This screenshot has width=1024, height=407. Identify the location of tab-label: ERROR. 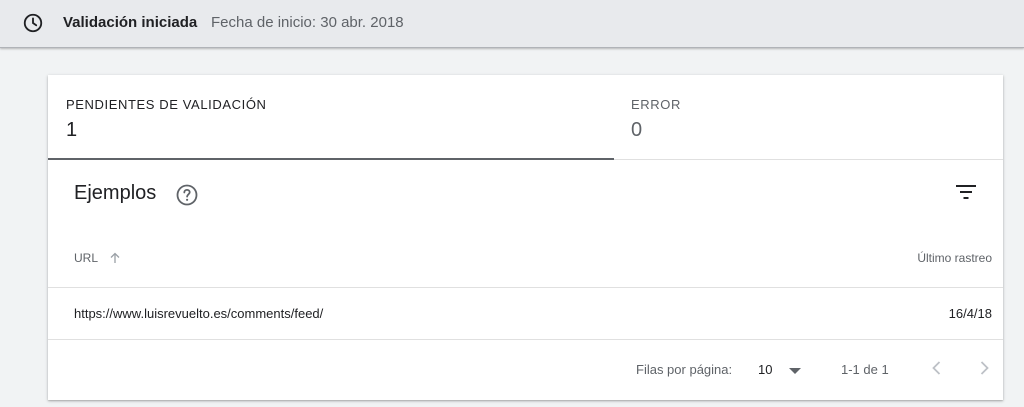
(656, 104).